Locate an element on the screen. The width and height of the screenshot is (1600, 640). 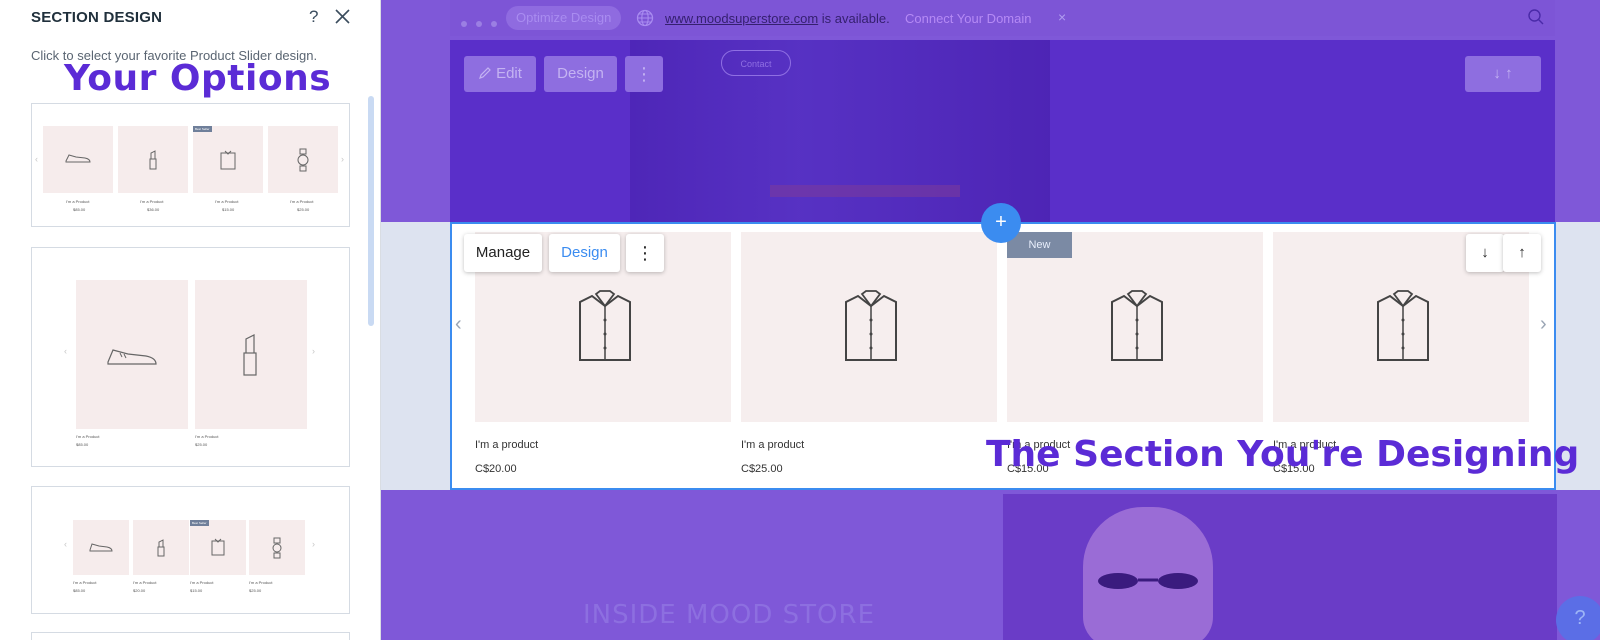
close-icon is located at coordinates (342, 16).